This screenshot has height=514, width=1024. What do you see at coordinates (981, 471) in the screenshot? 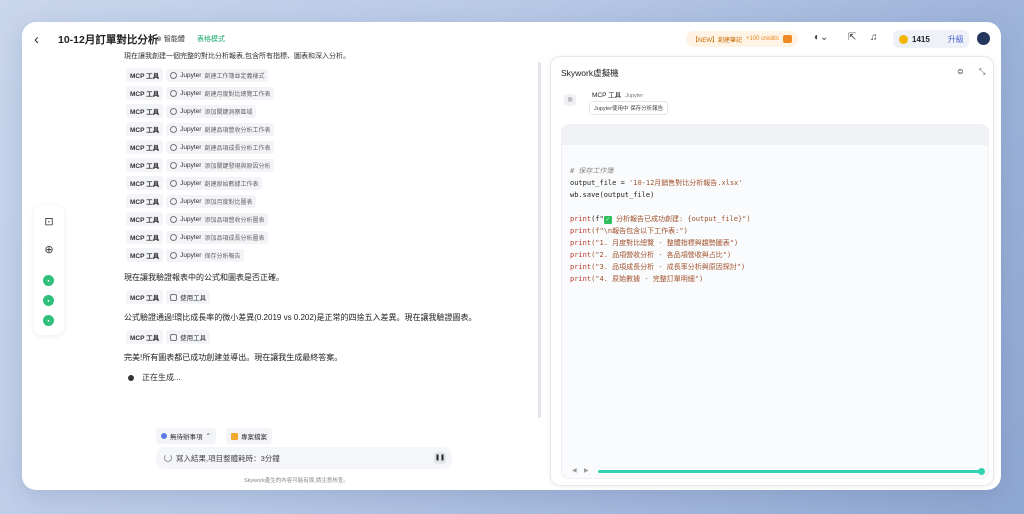
I see `progress-handle` at bounding box center [981, 471].